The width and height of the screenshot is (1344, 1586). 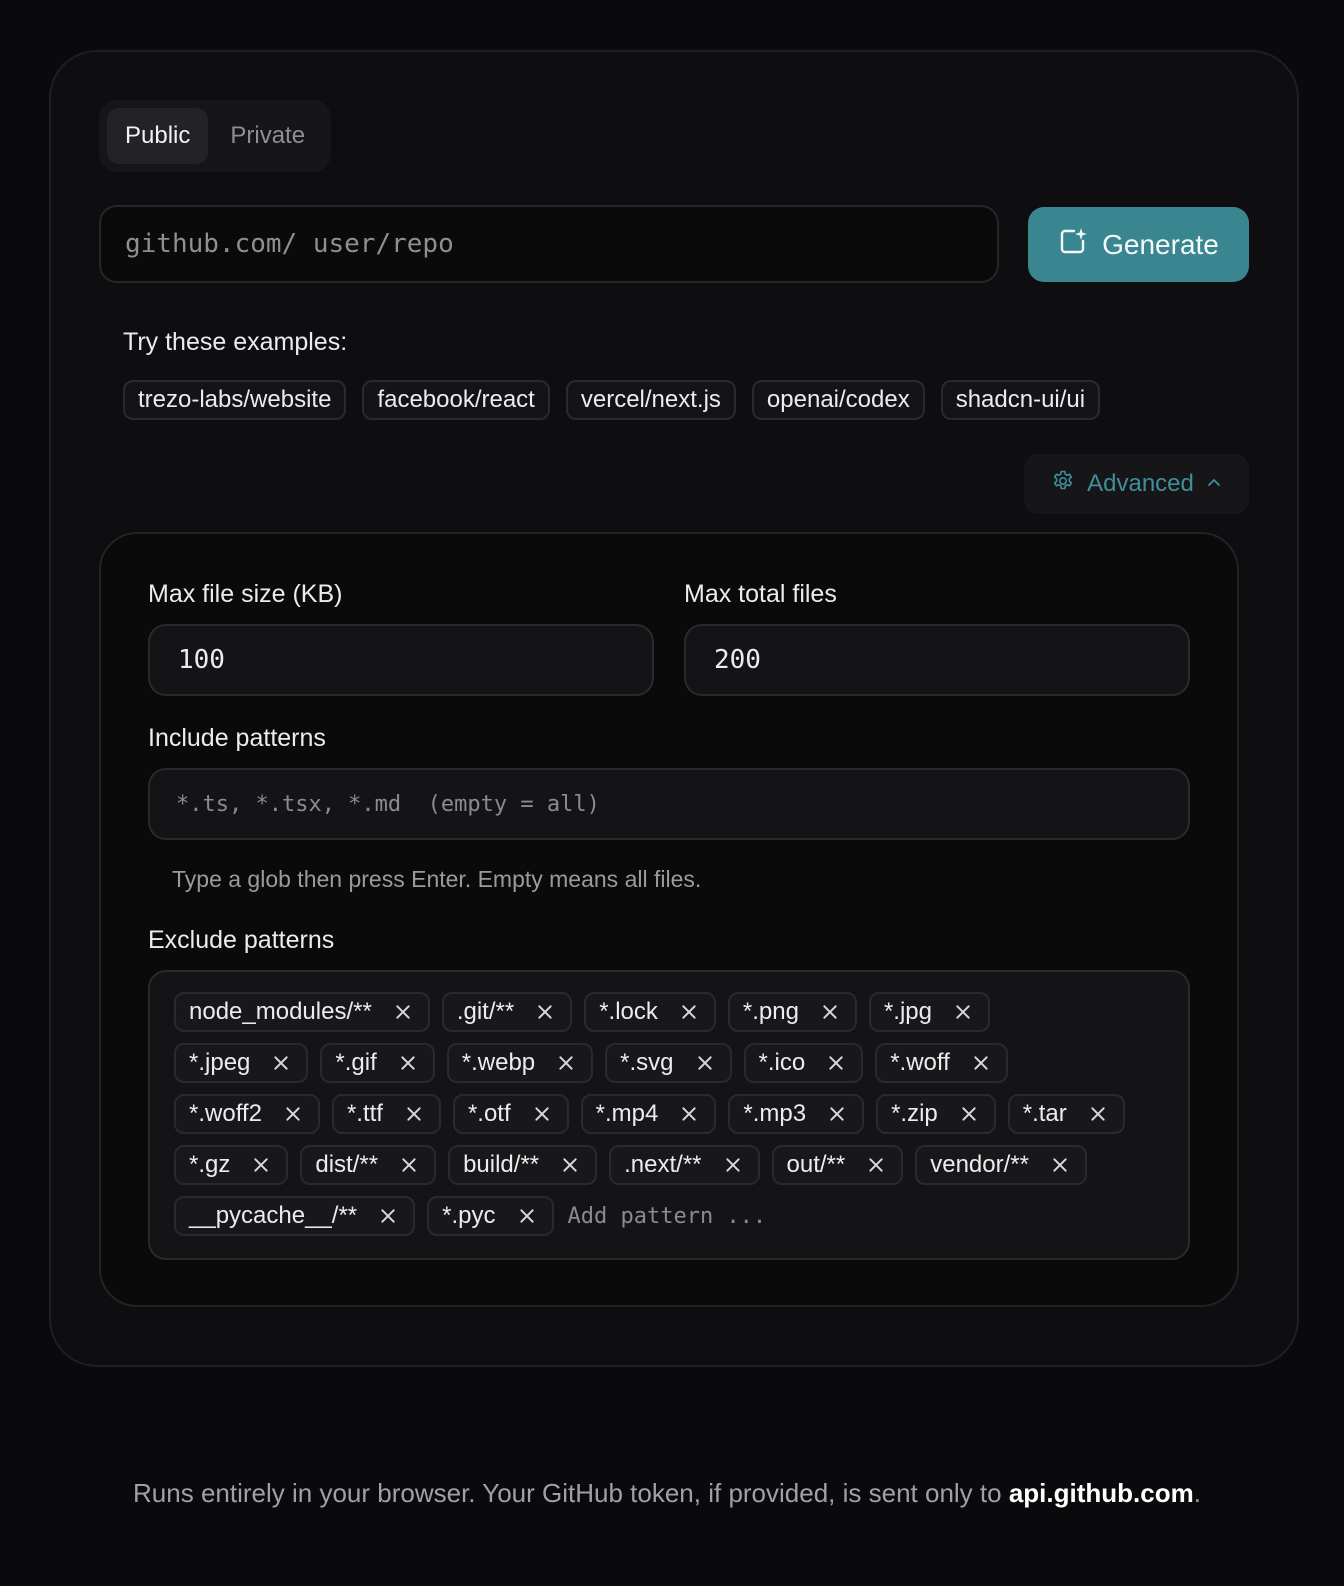 I want to click on exclude-patterns-label: Exclude patterns, so click(x=241, y=940).